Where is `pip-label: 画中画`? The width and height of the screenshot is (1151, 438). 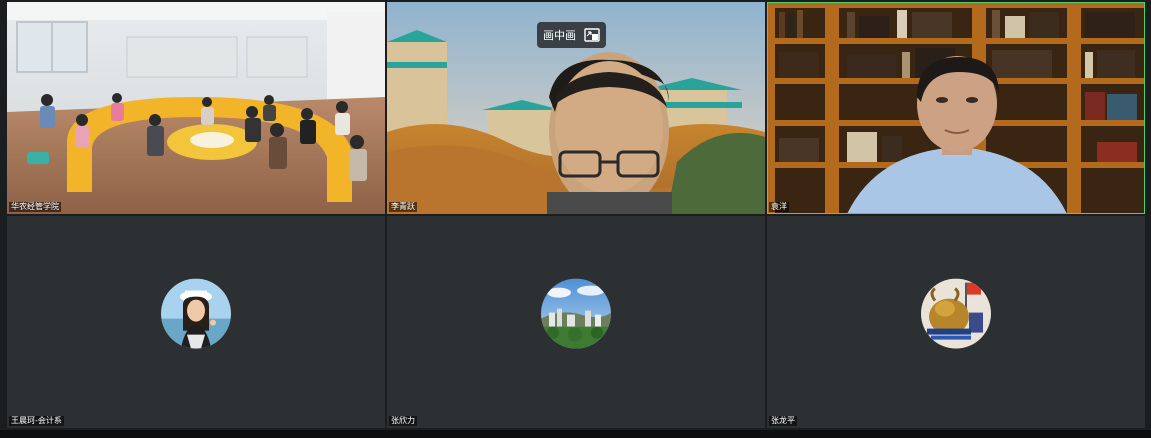 pip-label: 画中画 is located at coordinates (559, 35).